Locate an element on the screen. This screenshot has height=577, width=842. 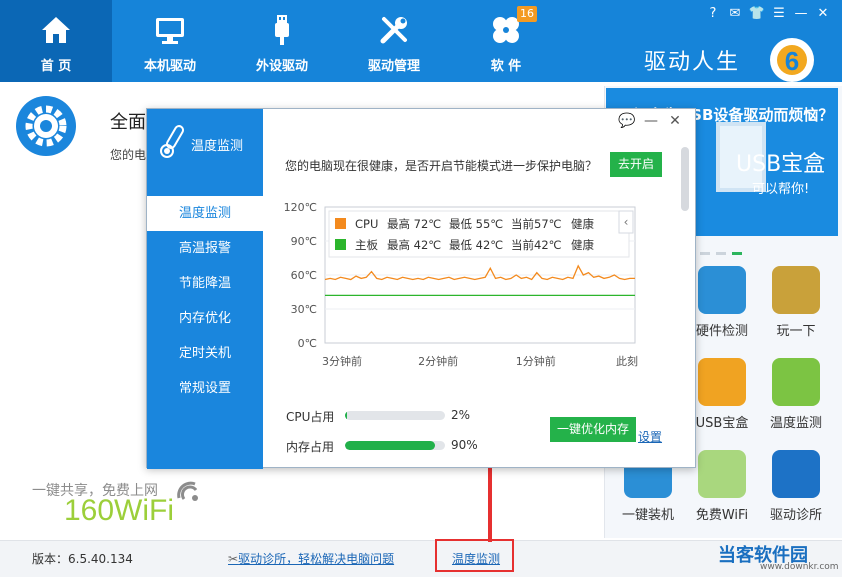
nav-software: 软 件 is located at coordinates (506, 41).